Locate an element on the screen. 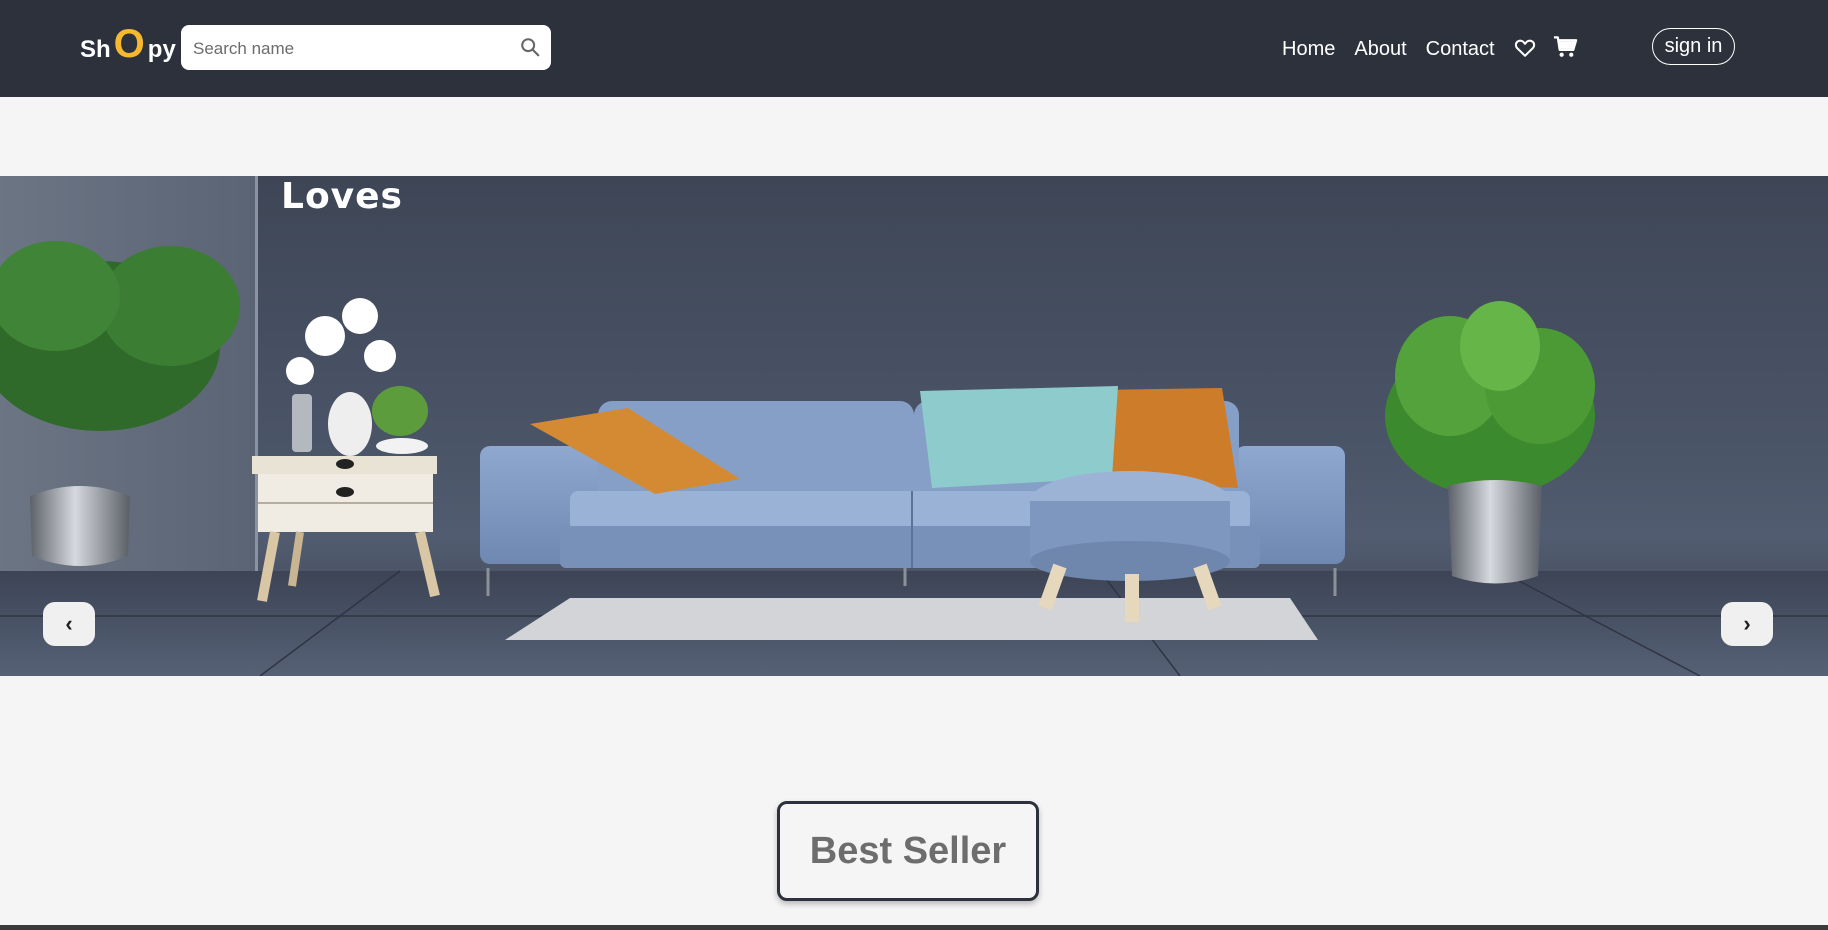  search-input is located at coordinates (348, 48).